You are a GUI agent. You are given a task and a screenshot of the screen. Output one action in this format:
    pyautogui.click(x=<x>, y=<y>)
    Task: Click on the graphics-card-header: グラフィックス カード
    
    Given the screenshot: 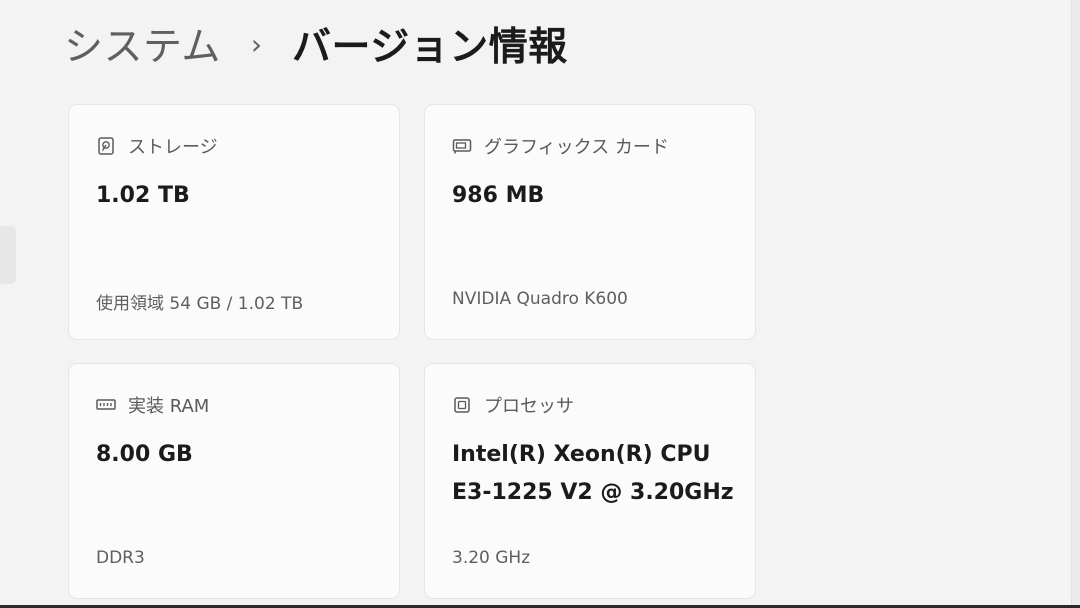 What is the action you would take?
    pyautogui.click(x=560, y=146)
    